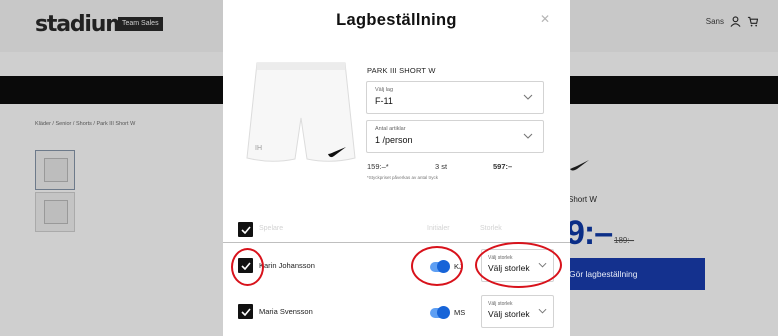  Describe the element at coordinates (579, 165) in the screenshot. I see `nike-swoosh-icon` at that location.